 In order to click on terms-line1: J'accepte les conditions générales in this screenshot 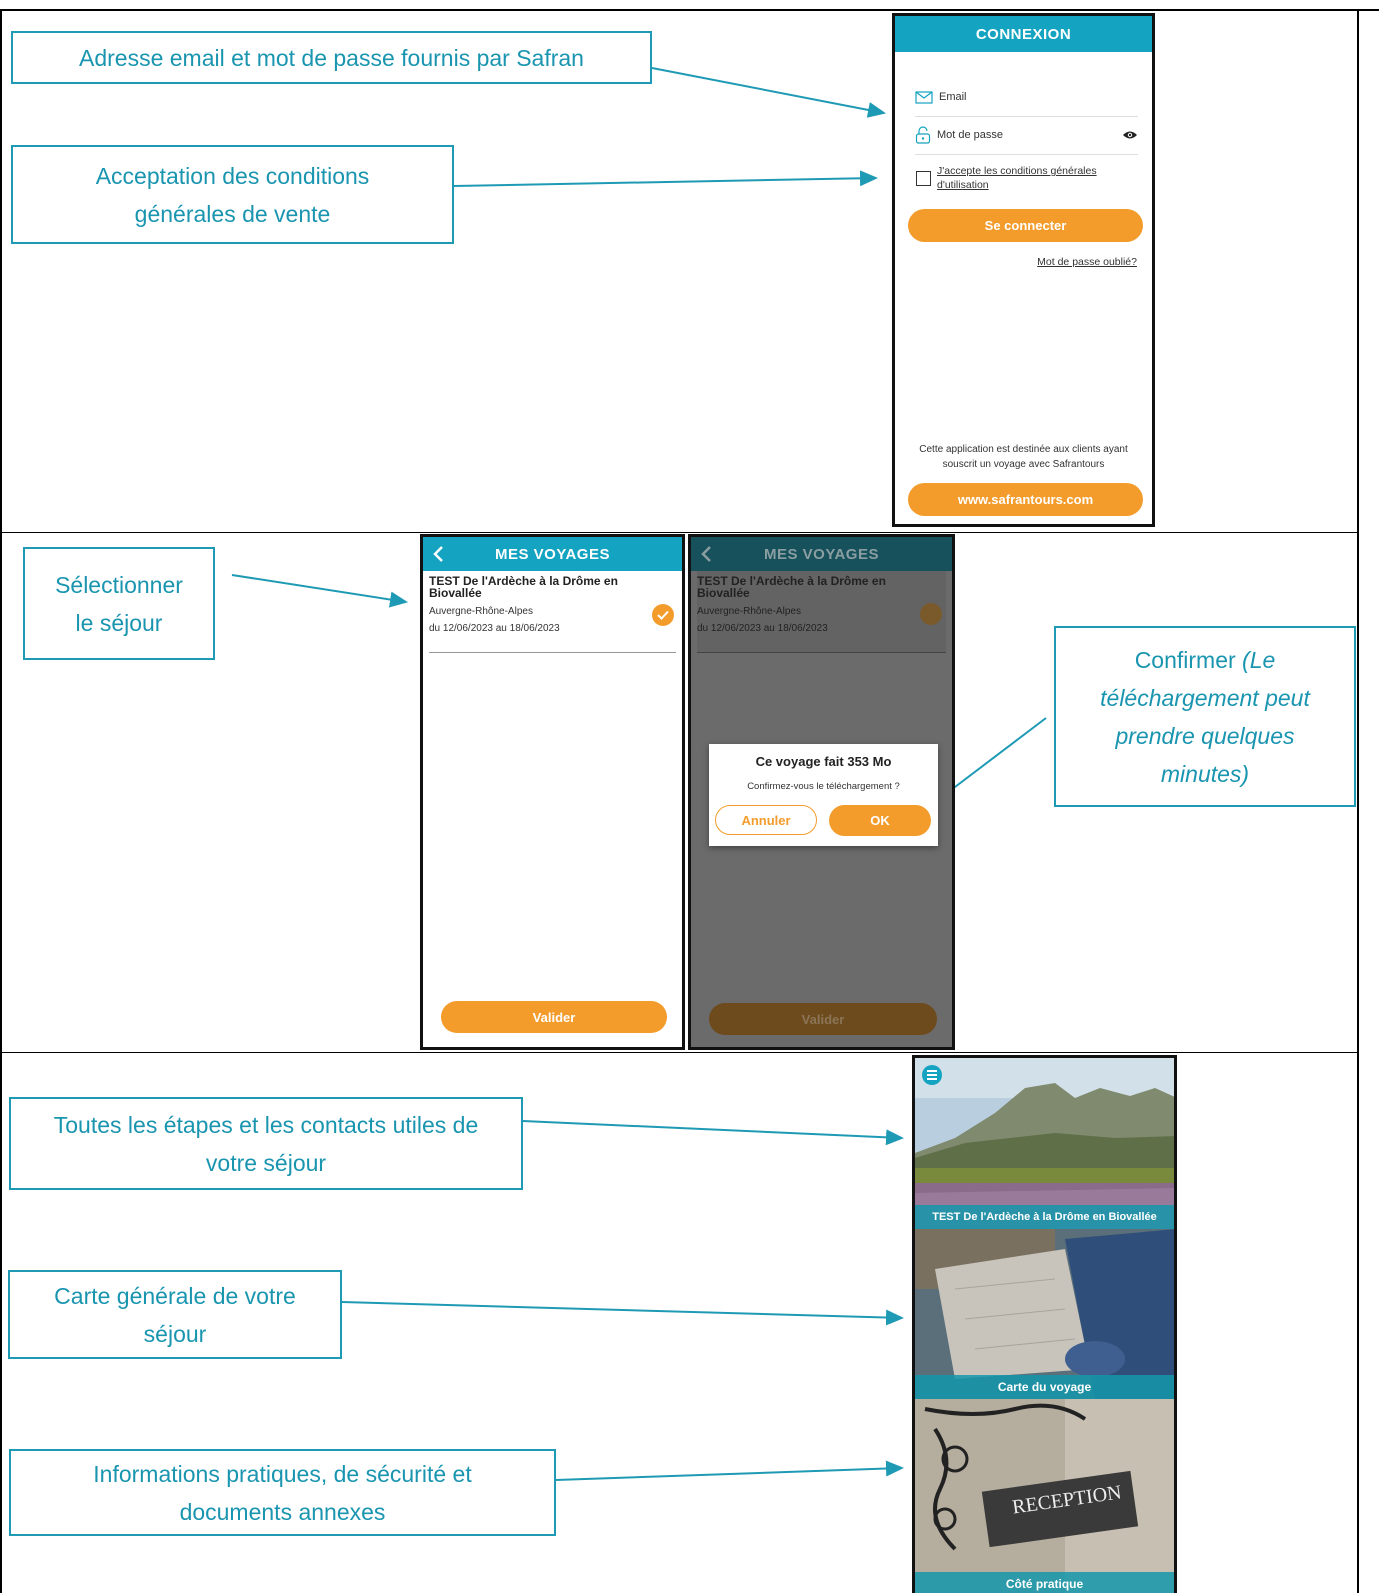, I will do `click(1017, 171)`.